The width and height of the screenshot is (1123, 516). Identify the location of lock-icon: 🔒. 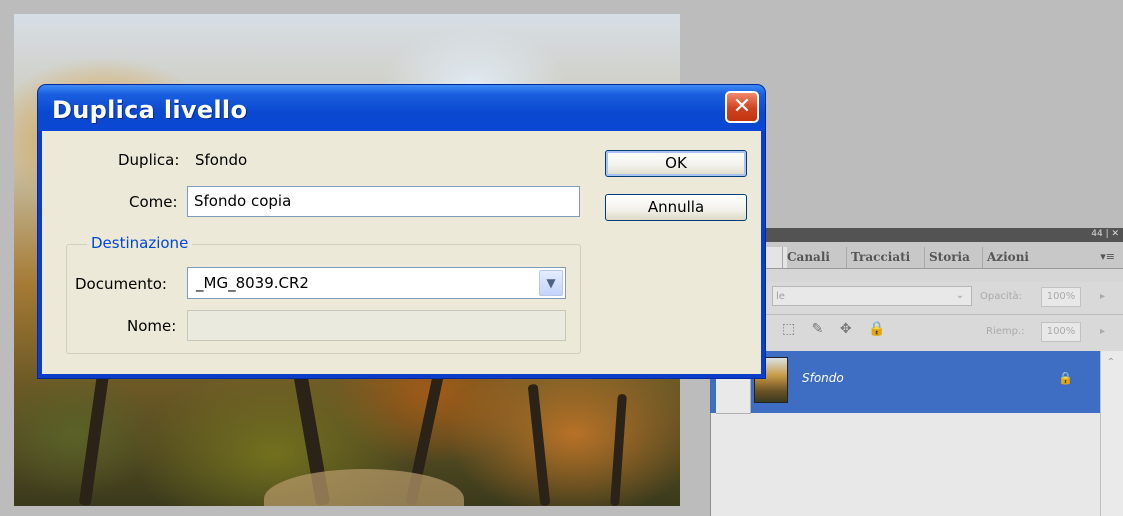
(1065, 378).